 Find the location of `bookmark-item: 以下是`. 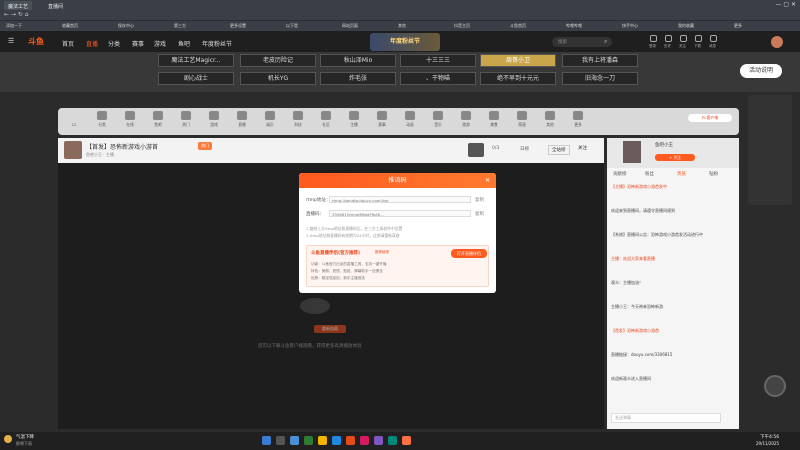

bookmark-item: 以下是 is located at coordinates (292, 26).